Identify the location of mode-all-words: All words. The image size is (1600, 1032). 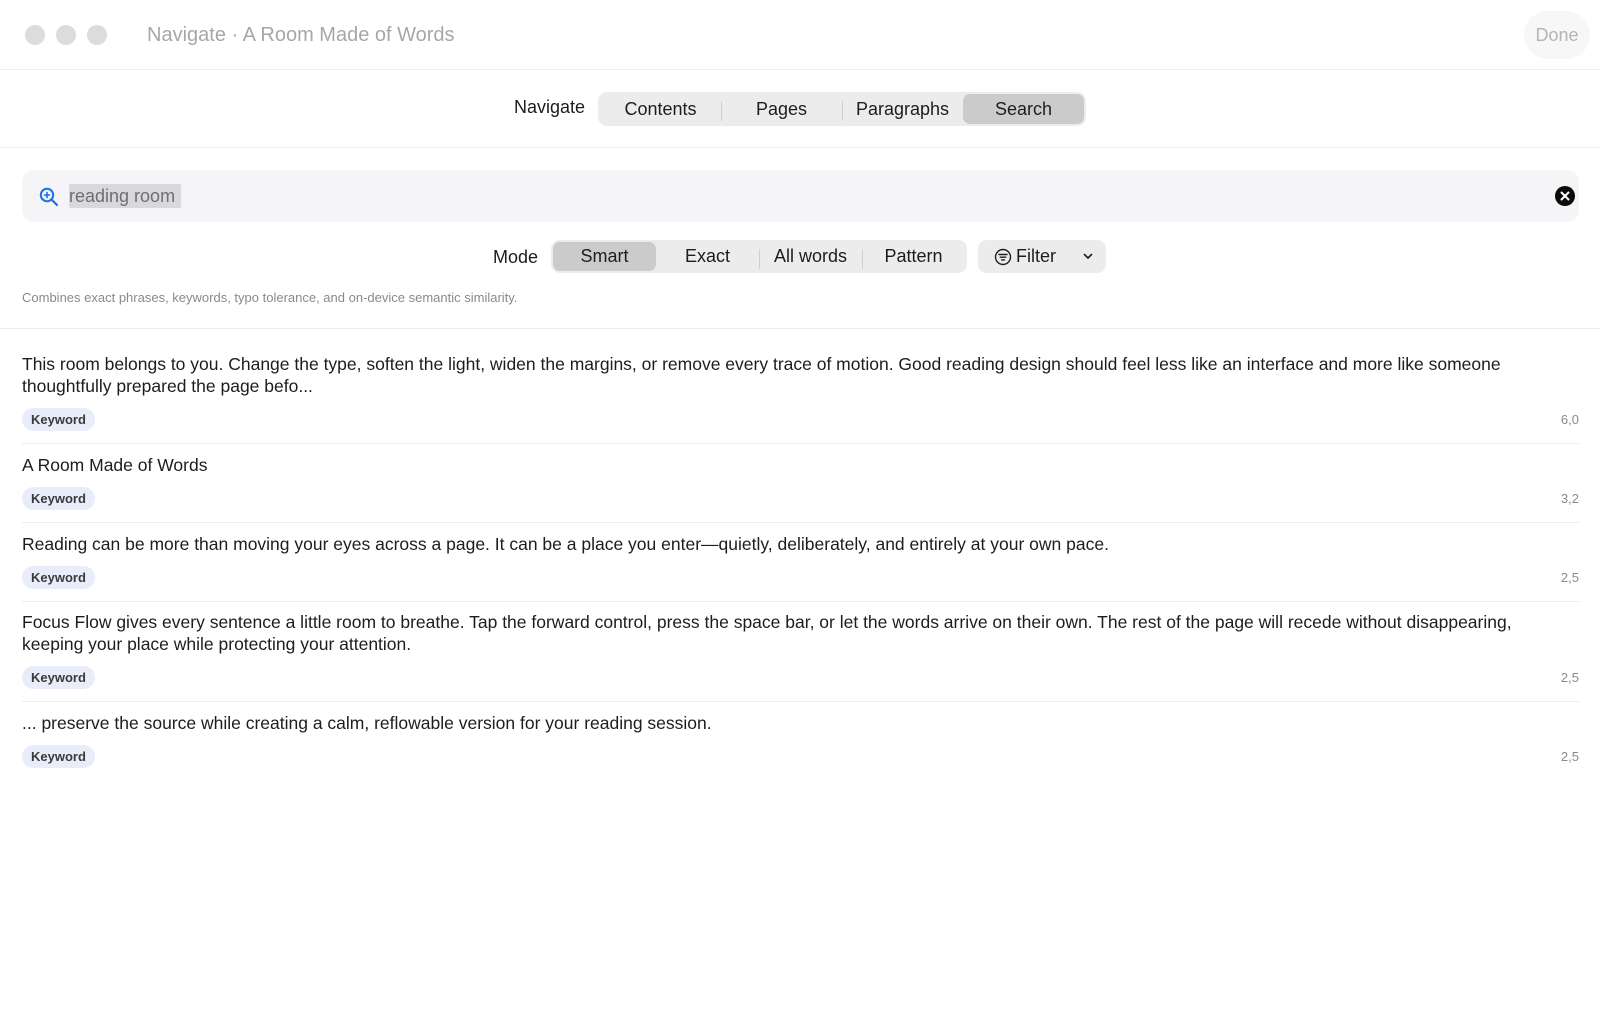
(810, 256).